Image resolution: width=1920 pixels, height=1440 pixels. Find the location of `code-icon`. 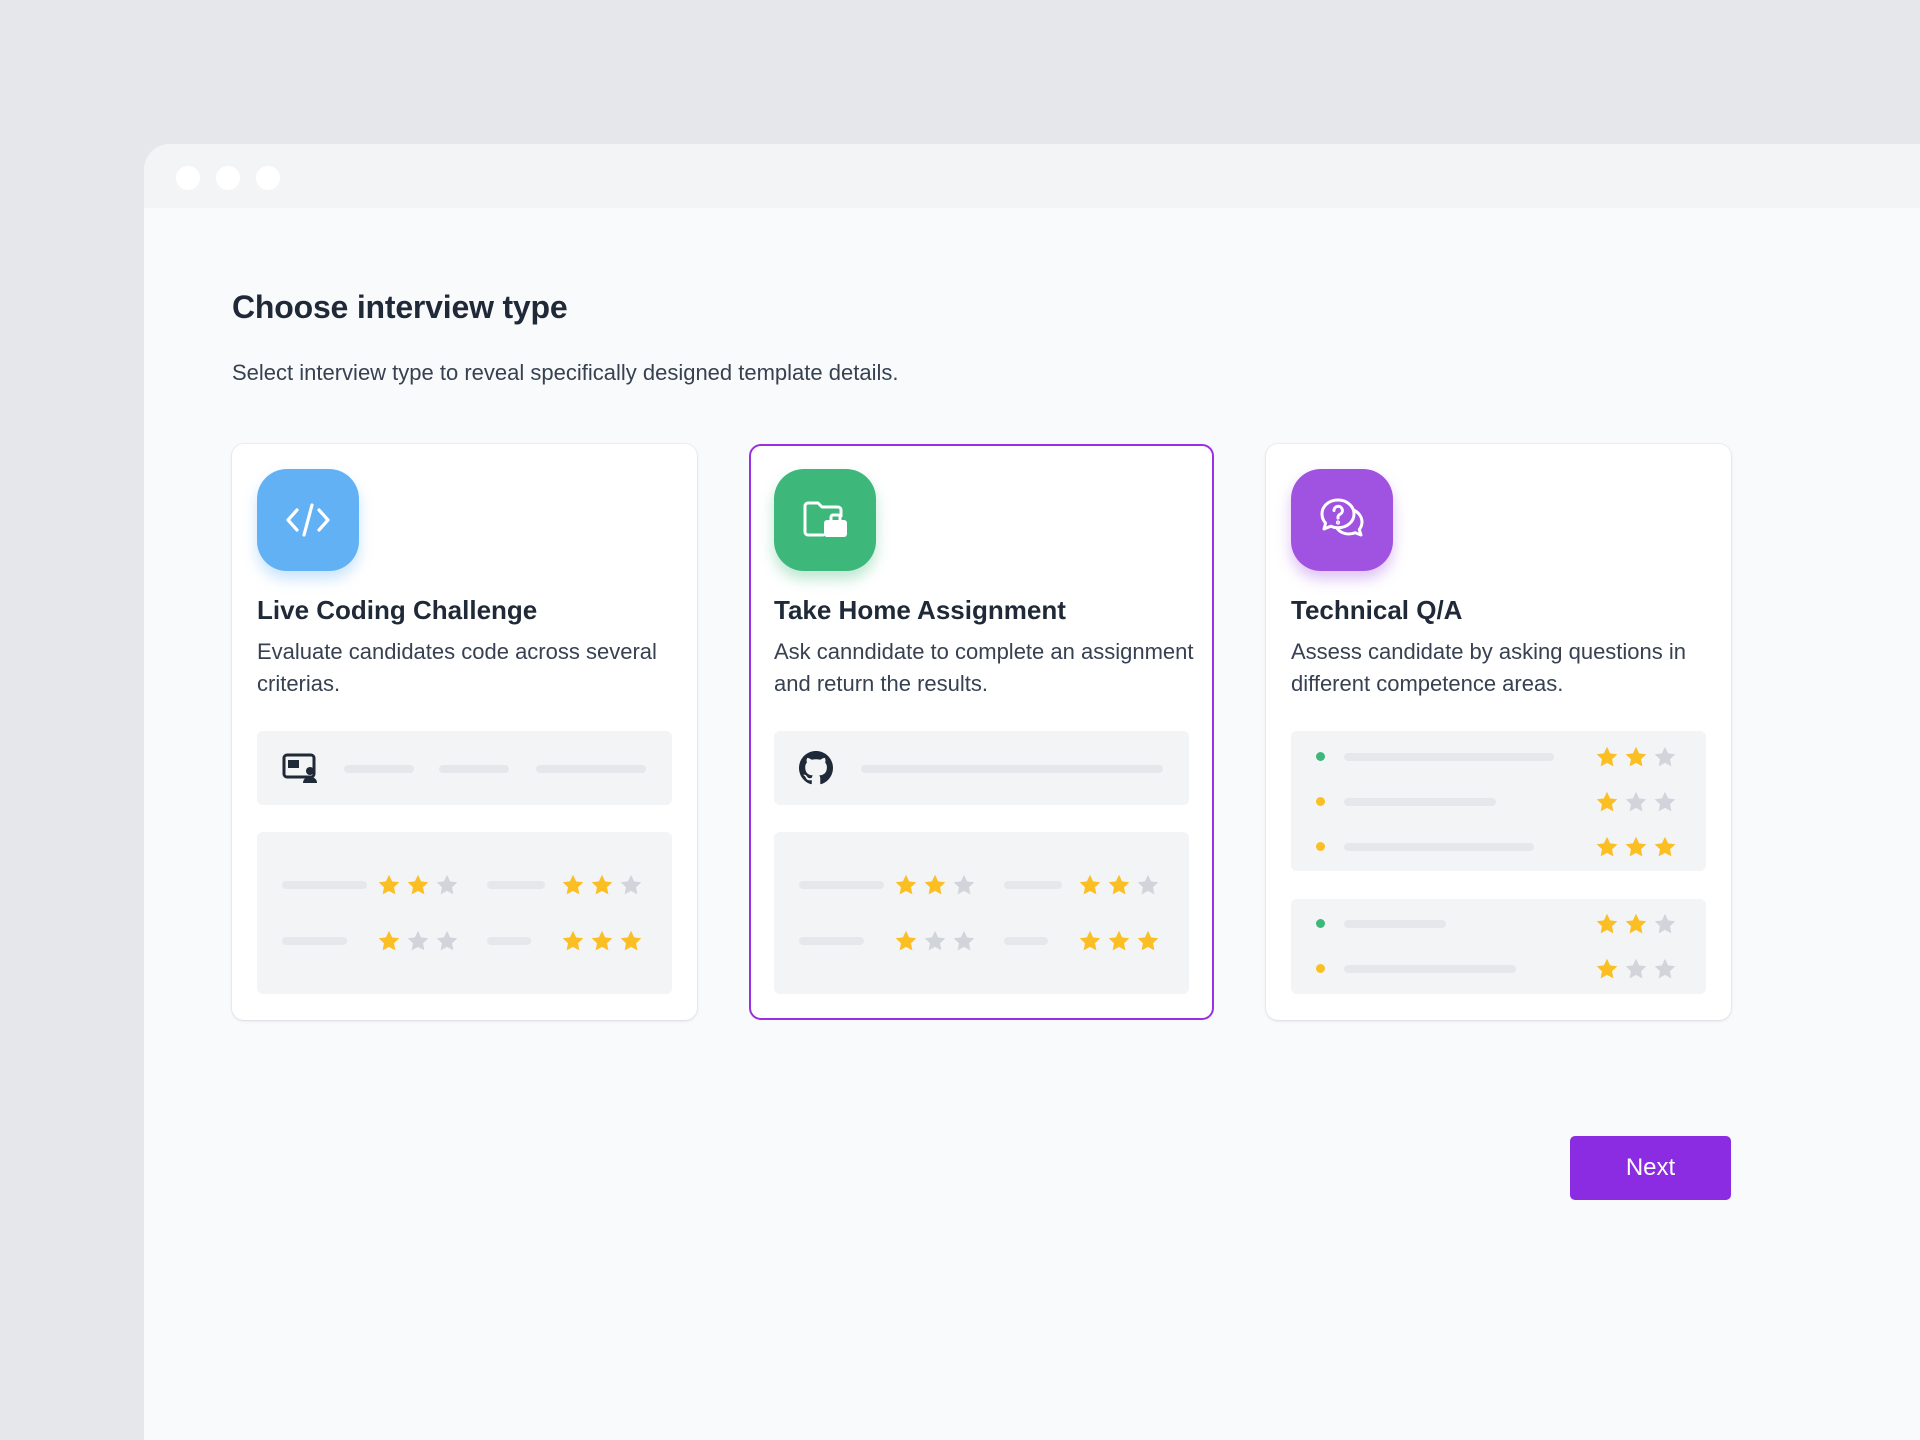

code-icon is located at coordinates (308, 520).